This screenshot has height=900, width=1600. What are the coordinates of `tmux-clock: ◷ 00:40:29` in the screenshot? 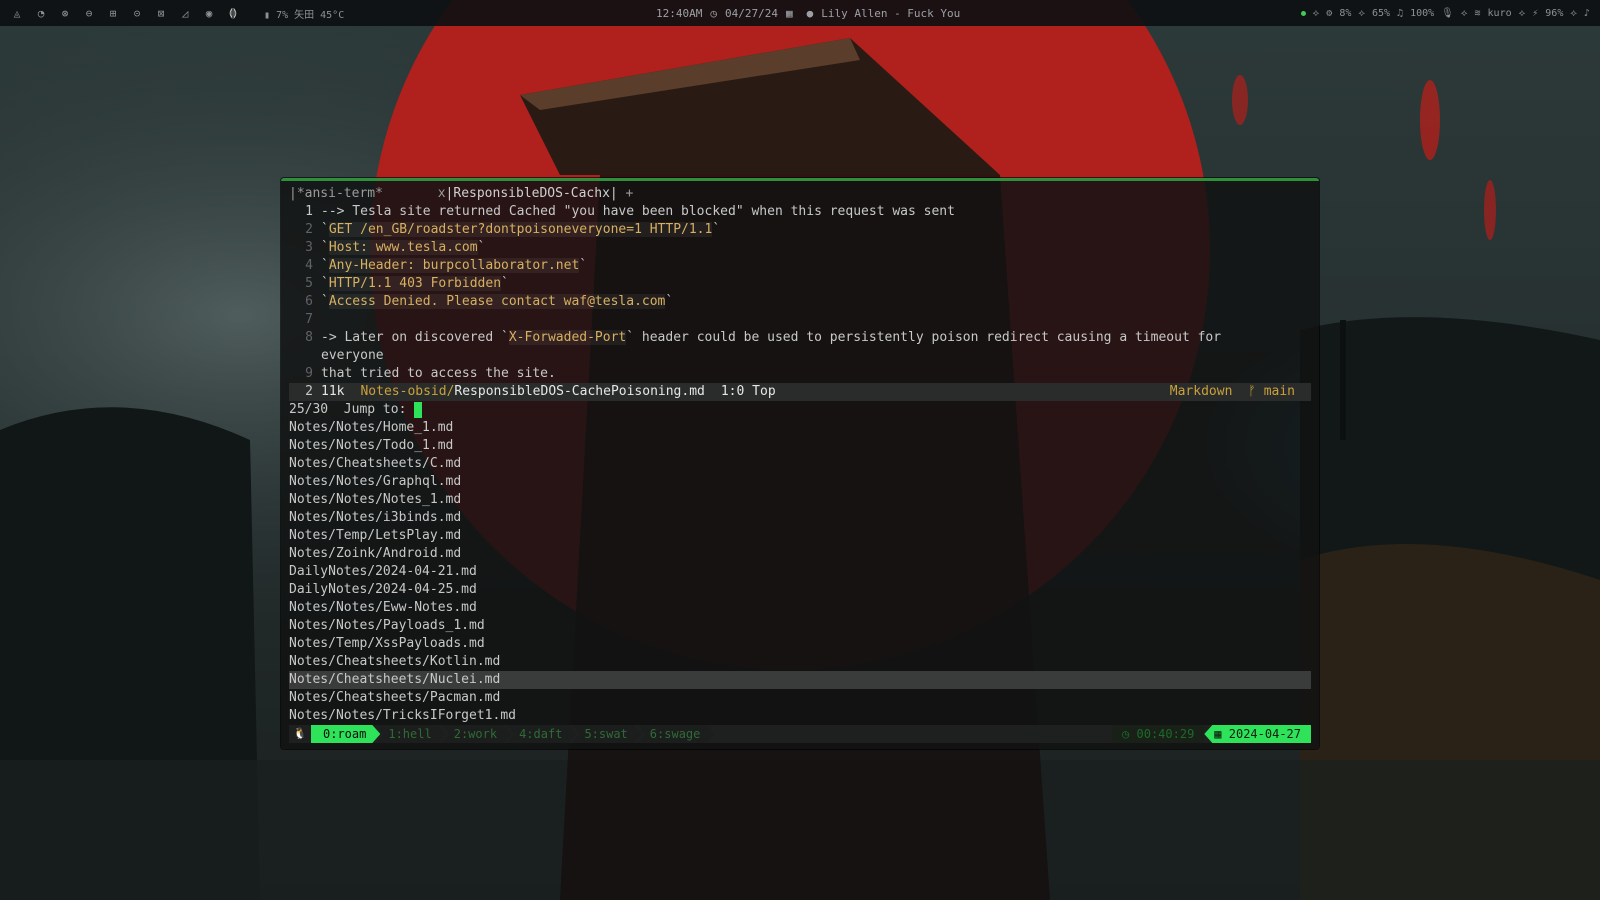 It's located at (1158, 734).